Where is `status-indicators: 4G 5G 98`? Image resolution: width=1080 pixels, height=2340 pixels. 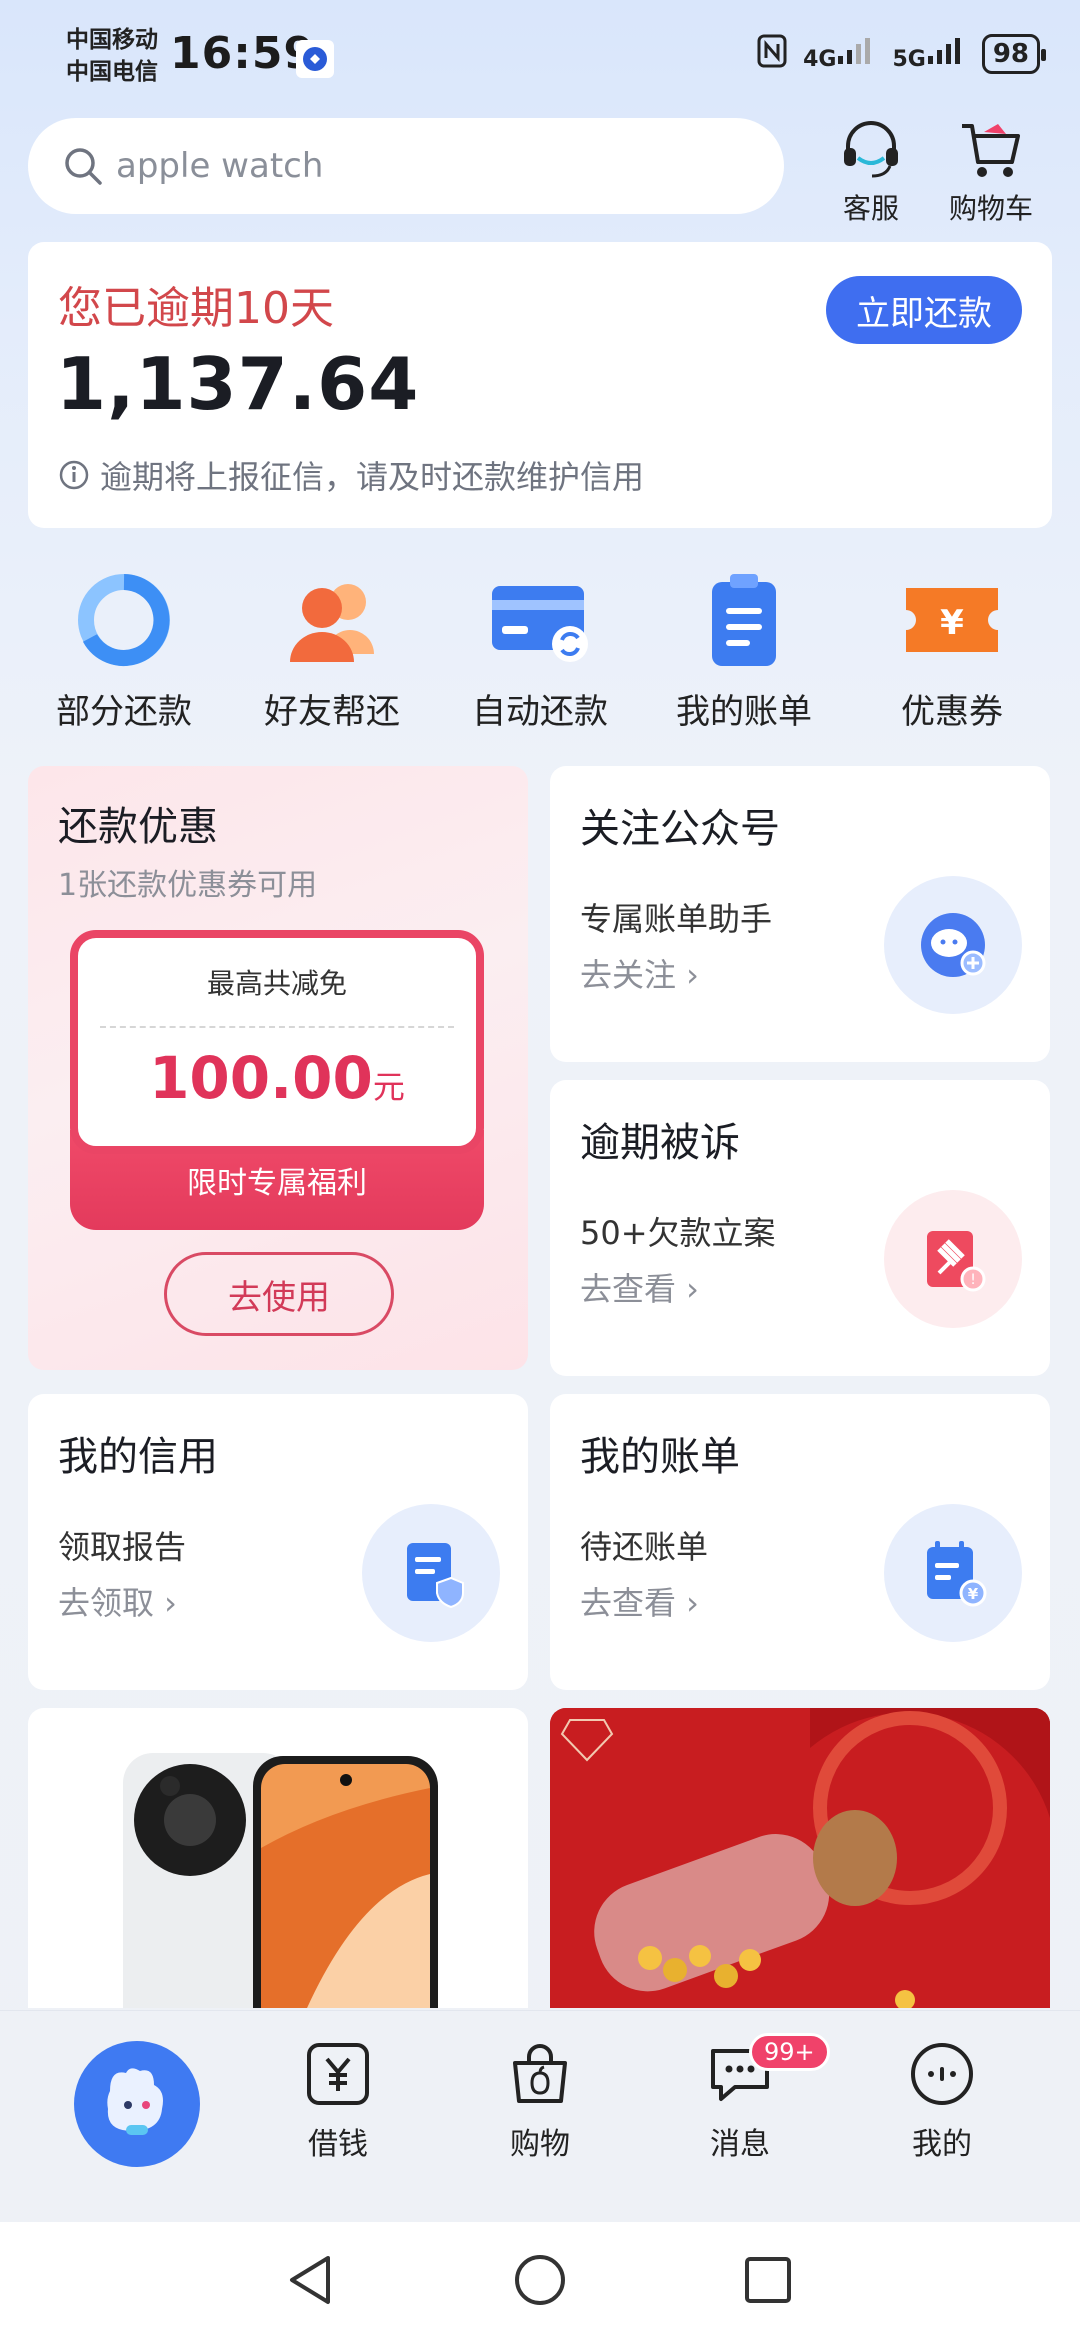
status-indicators: 4G 5G 98 is located at coordinates (902, 54).